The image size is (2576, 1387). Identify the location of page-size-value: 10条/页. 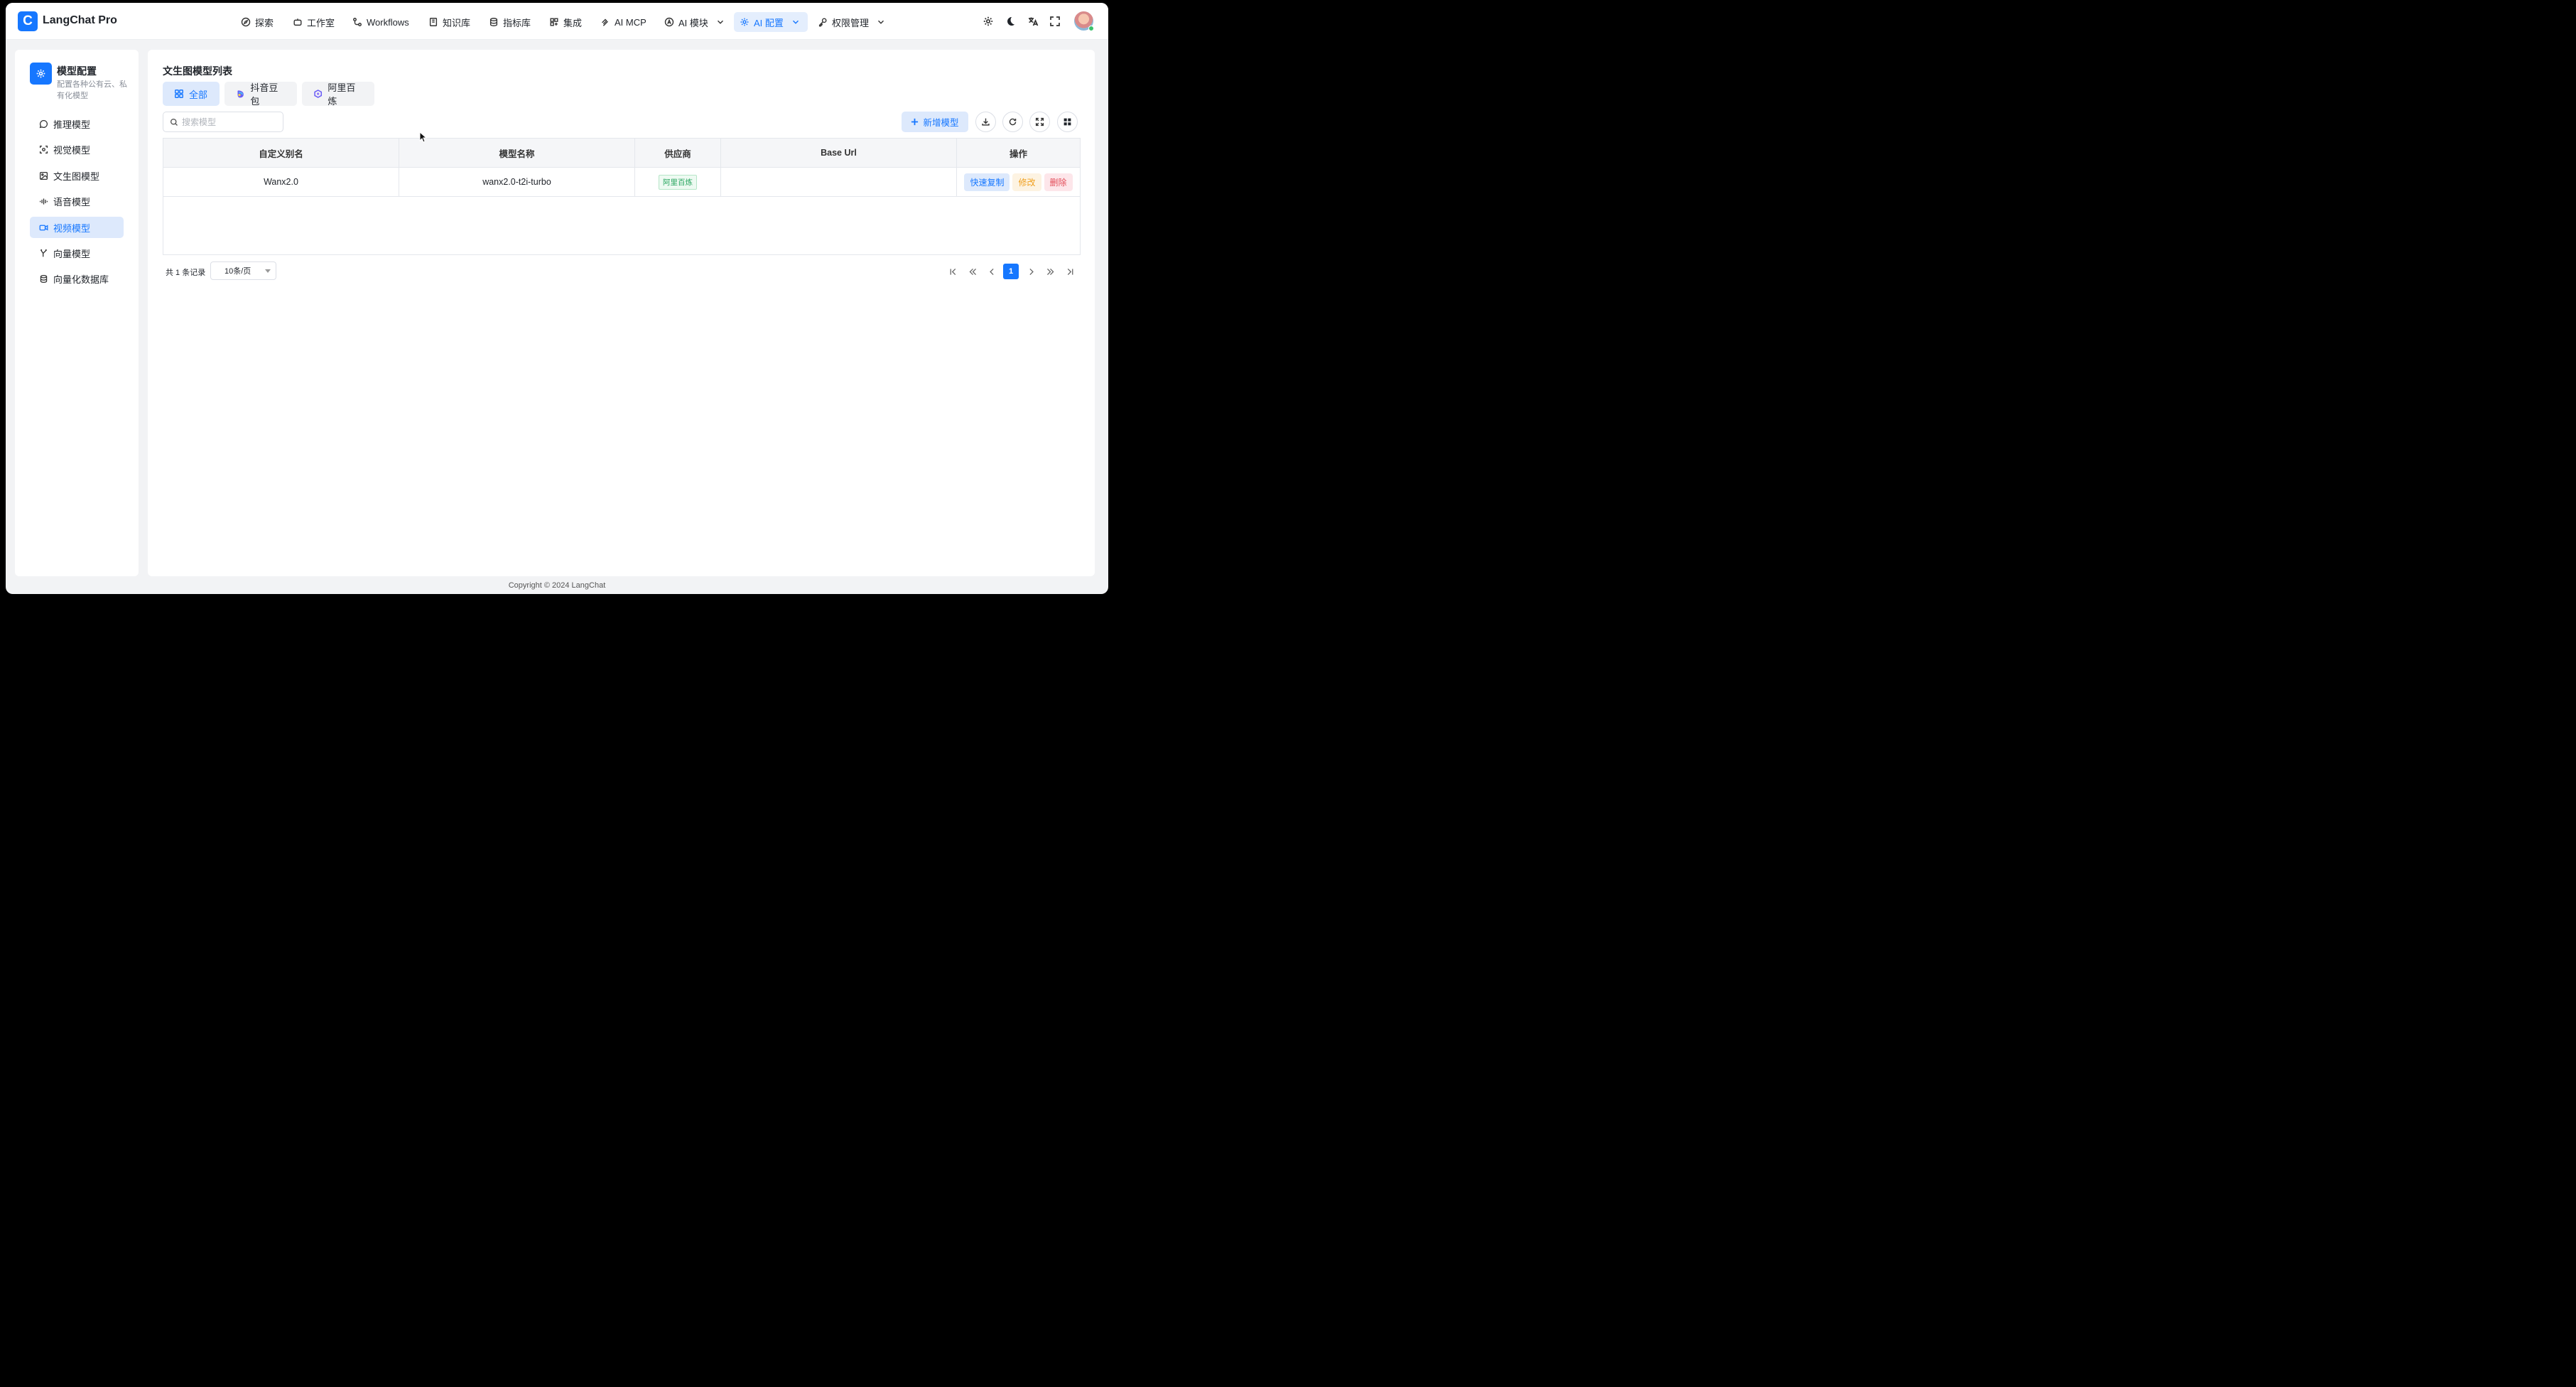
(237, 271).